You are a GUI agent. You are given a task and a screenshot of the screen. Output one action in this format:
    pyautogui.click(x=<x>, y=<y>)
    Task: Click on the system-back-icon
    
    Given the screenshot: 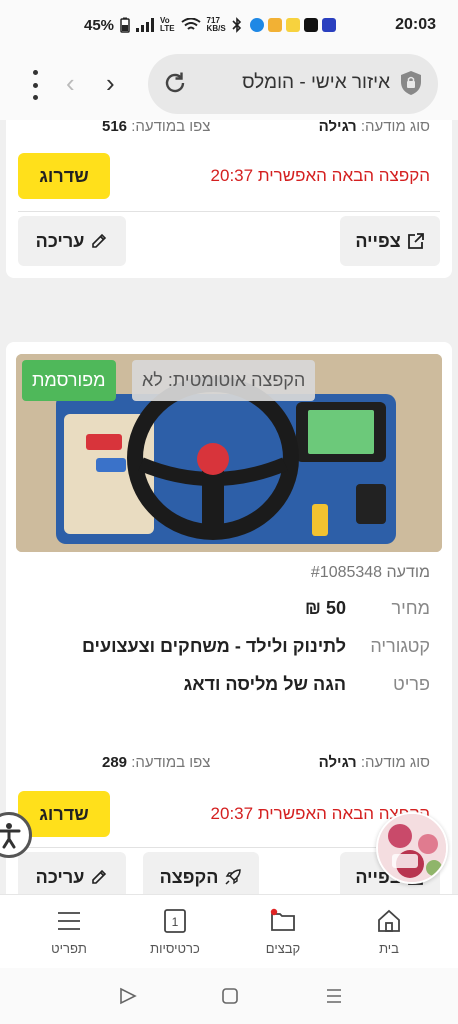 What is the action you would take?
    pyautogui.click(x=128, y=996)
    